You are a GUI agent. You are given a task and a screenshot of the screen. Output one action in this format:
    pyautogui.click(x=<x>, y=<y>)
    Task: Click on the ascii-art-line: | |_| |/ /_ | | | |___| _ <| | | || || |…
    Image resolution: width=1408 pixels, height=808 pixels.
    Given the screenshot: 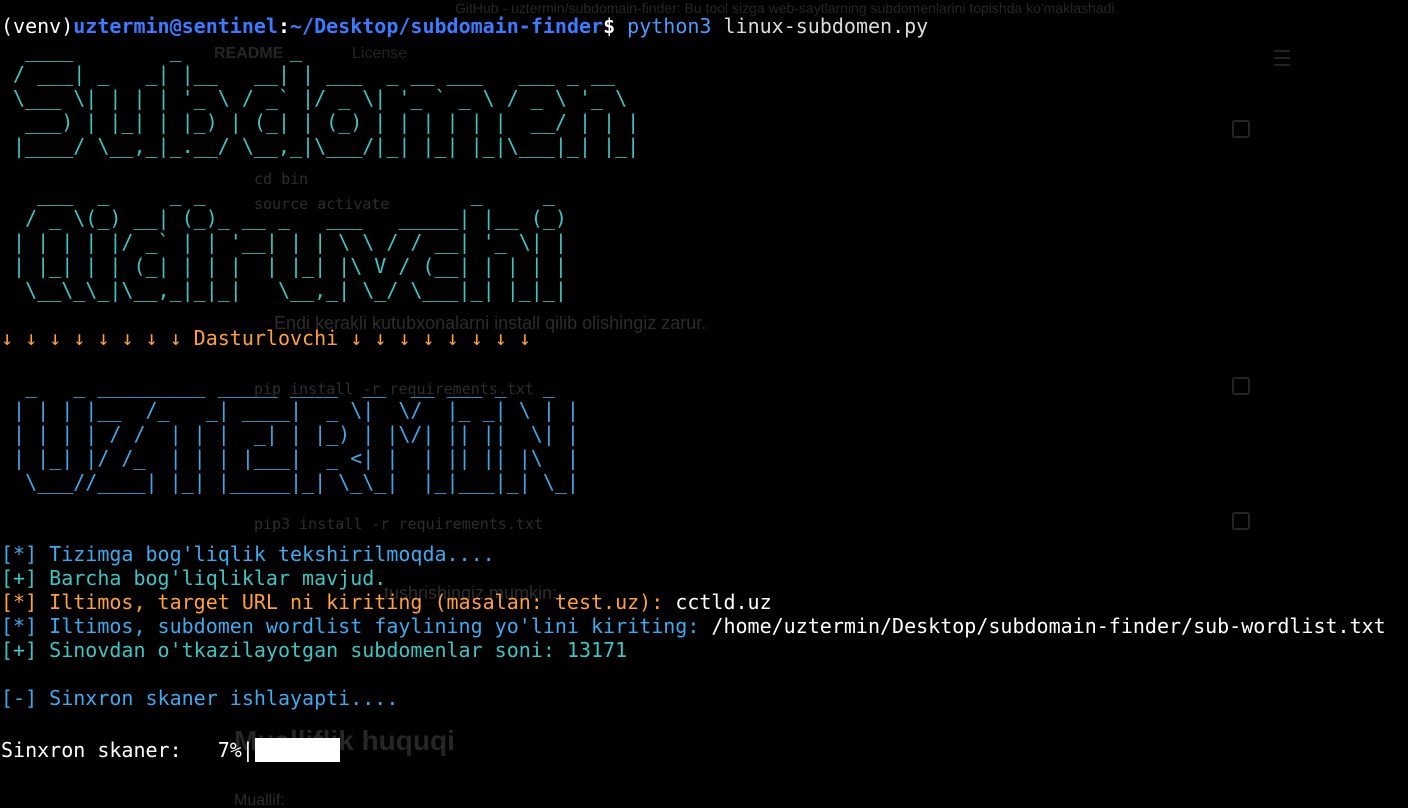 What is the action you would take?
    pyautogui.click(x=290, y=458)
    